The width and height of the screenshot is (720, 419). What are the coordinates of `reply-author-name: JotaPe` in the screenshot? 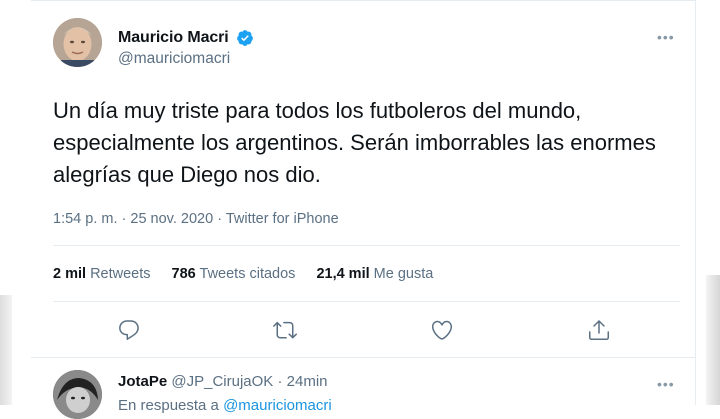 It's located at (142, 381).